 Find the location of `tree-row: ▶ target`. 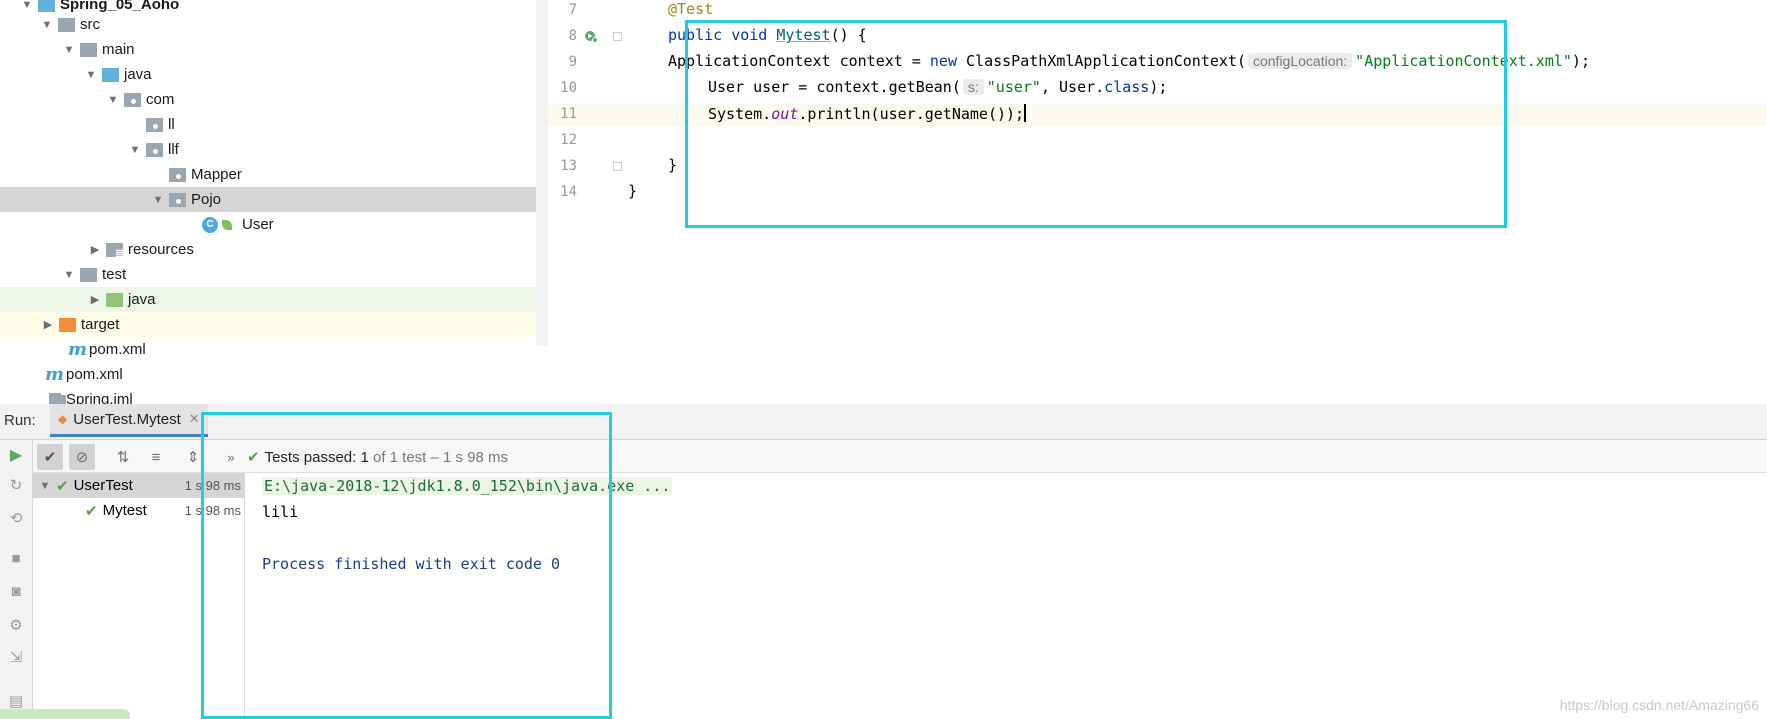

tree-row: ▶ target is located at coordinates (274, 324).